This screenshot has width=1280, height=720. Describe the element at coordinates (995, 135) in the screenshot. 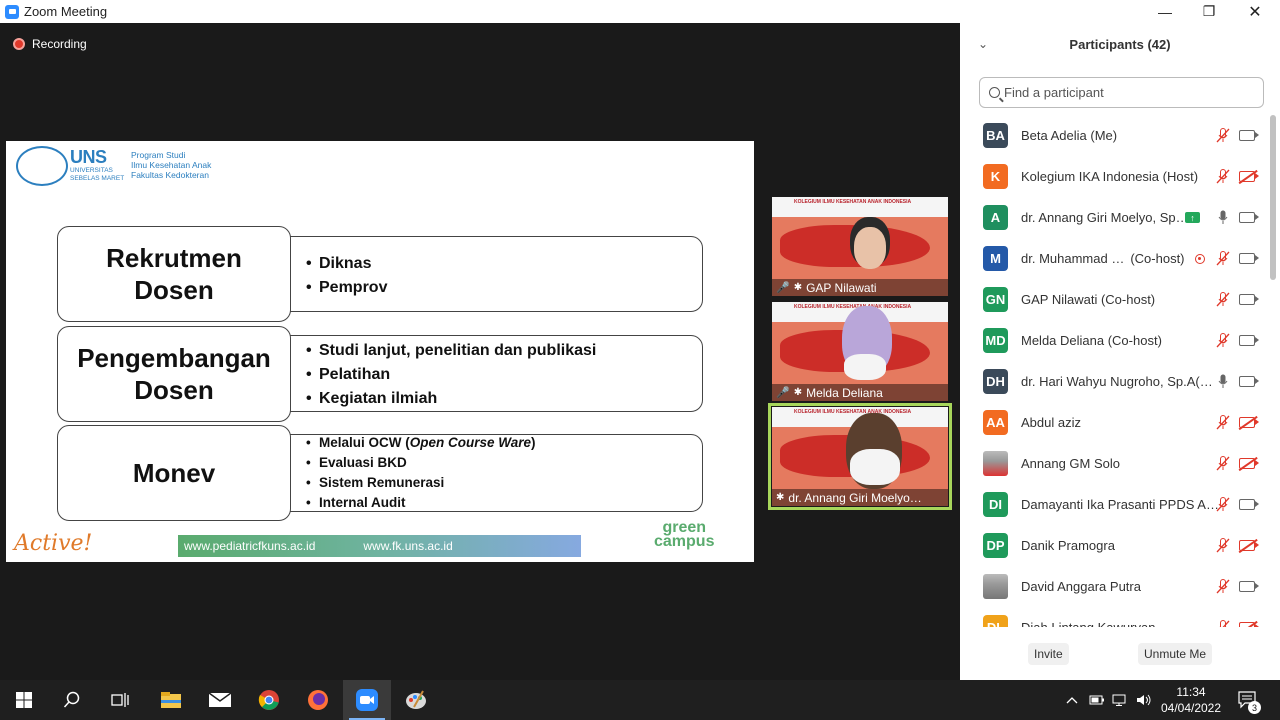

I see `avatar: BA` at that location.